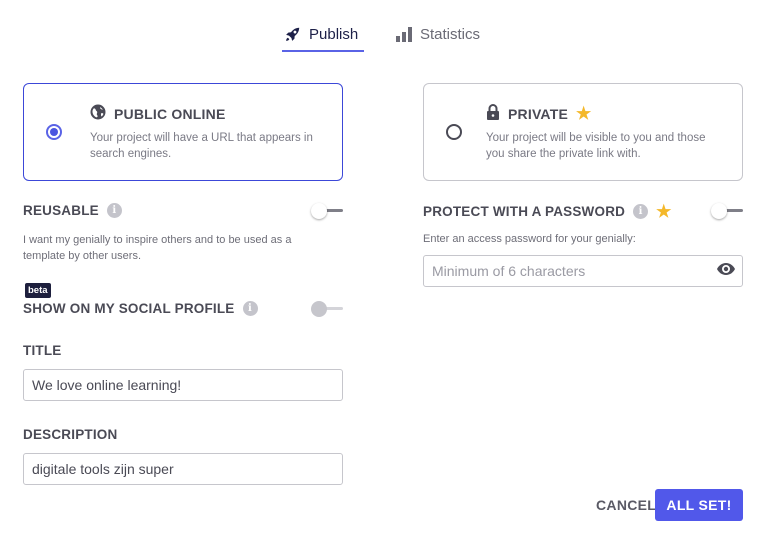  I want to click on reusable-toggle, so click(327, 211).